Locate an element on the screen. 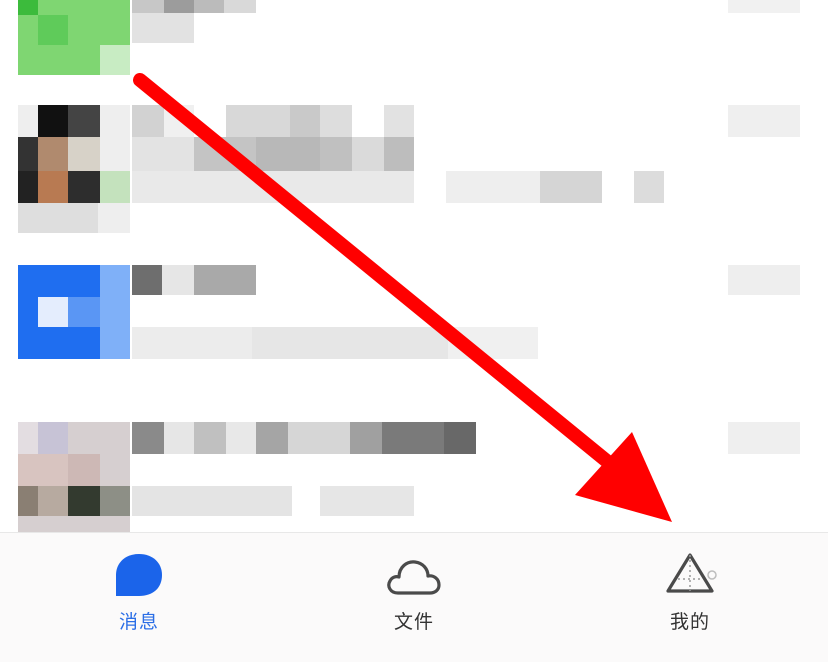  cloud-icon is located at coordinates (414, 577).